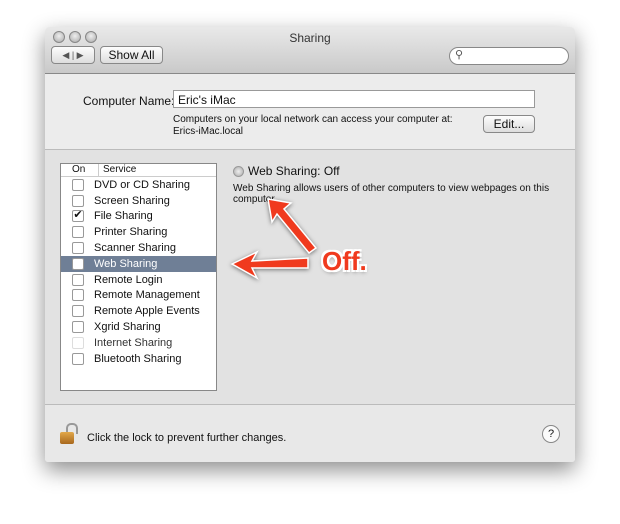  Describe the element at coordinates (269, 265) in the screenshot. I see `arrow-to-row` at that location.